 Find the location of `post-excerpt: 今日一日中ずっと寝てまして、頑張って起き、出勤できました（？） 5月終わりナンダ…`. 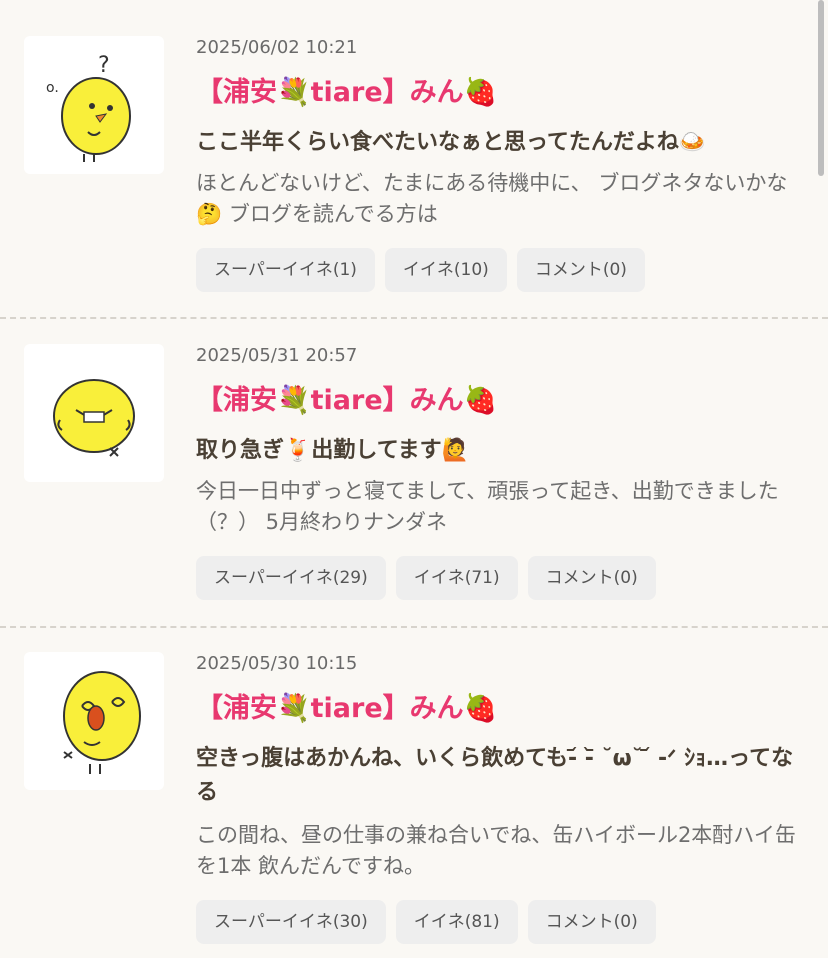

post-excerpt: 今日一日中ずっと寝てまして、頑張って起き、出勤できました（？） 5月終わりナンダ… is located at coordinates (487, 506).